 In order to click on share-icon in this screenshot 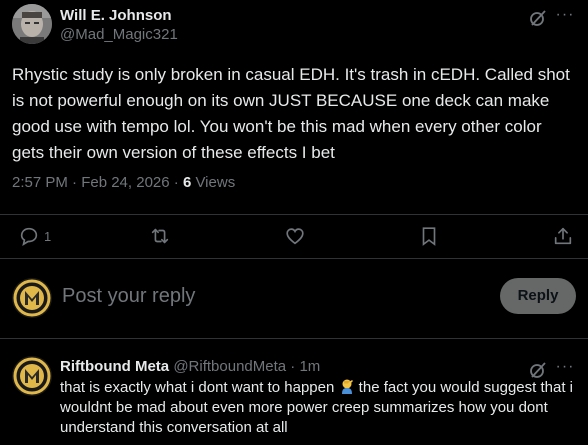, I will do `click(563, 236)`.